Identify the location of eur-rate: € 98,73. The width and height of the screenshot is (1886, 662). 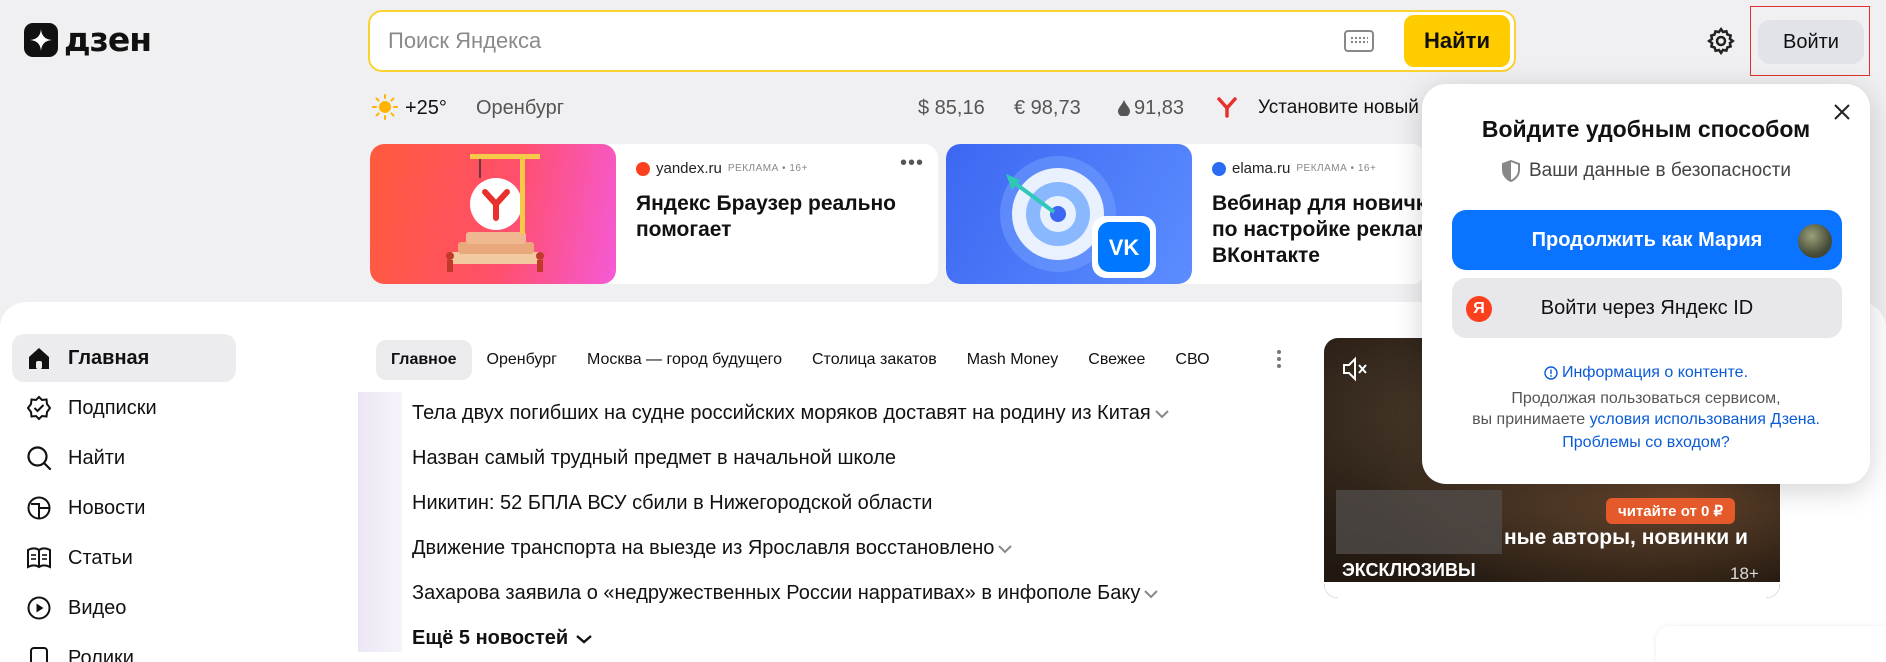
(1047, 108).